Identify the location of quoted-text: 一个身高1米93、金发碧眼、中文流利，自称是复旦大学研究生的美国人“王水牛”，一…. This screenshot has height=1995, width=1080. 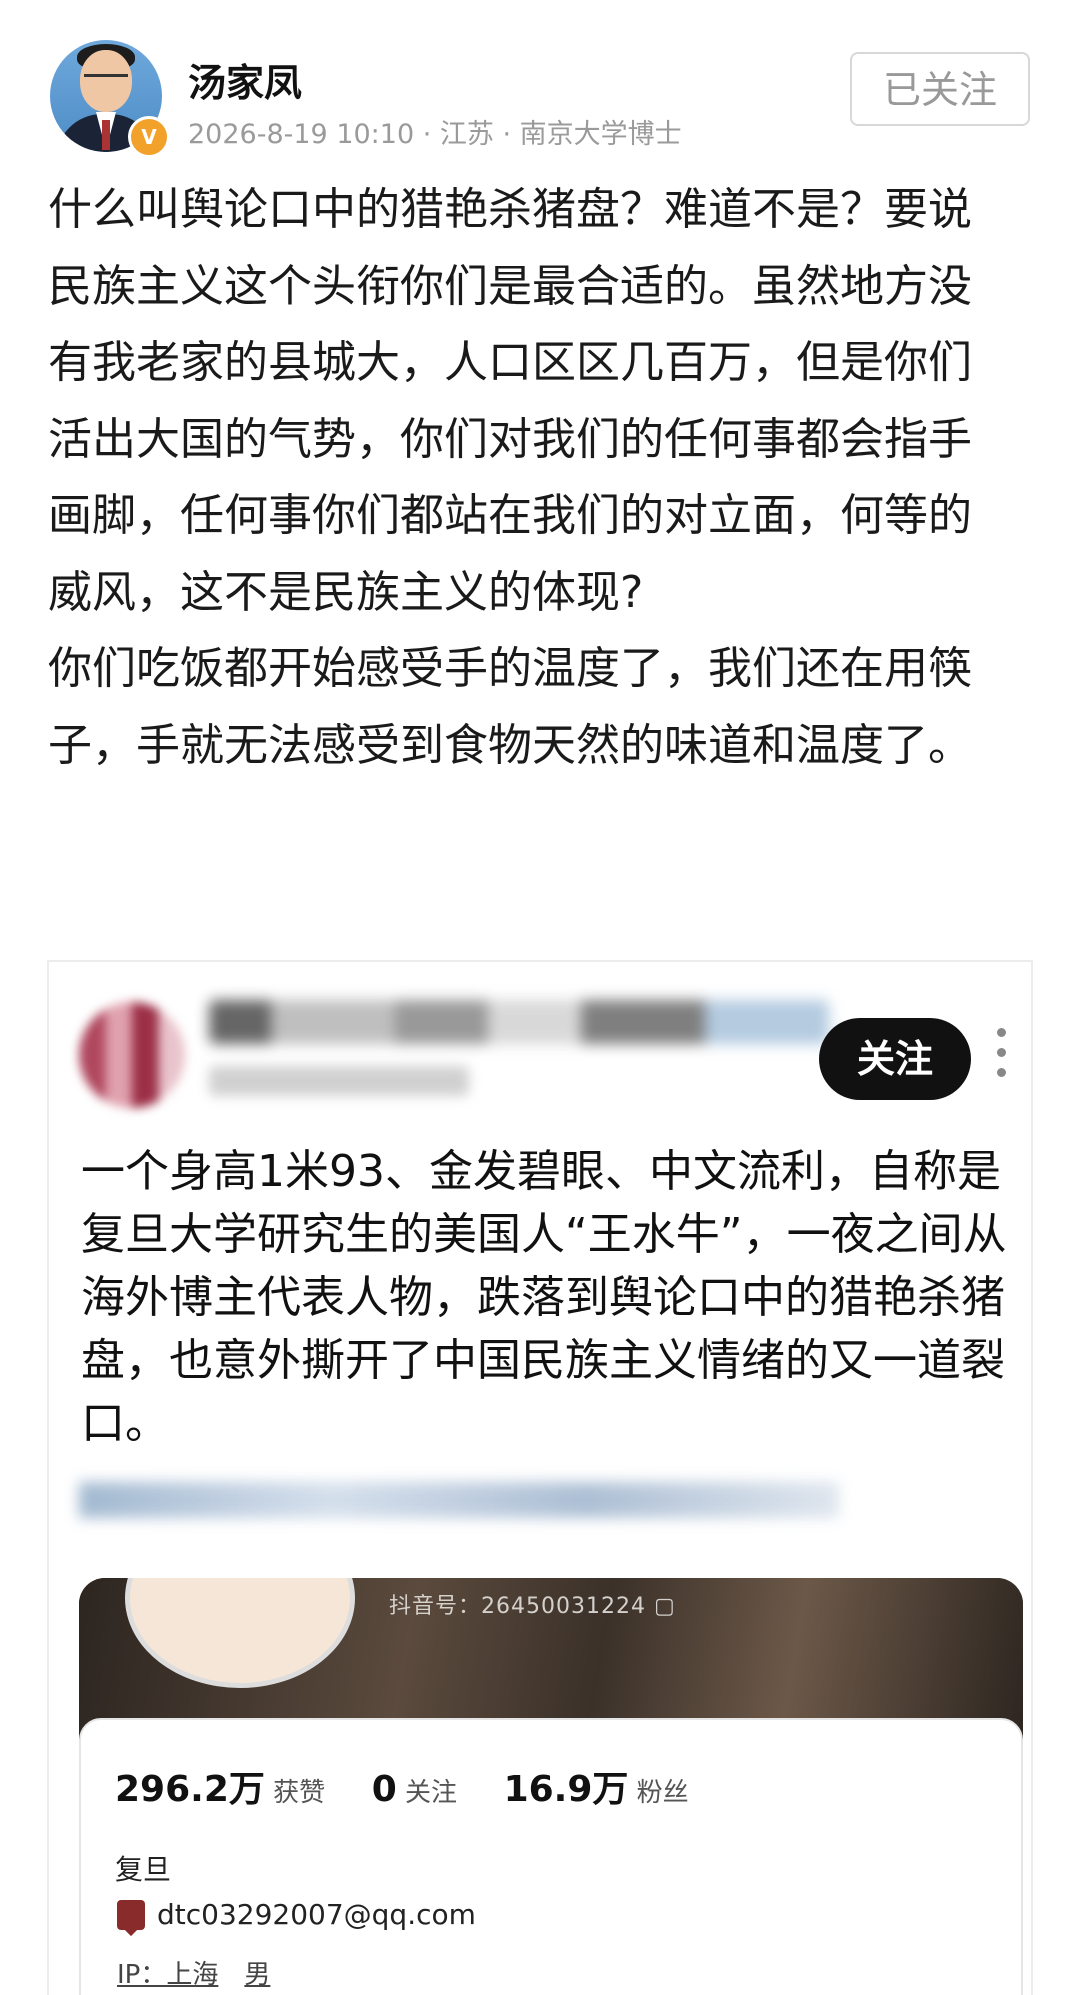
(544, 1297).